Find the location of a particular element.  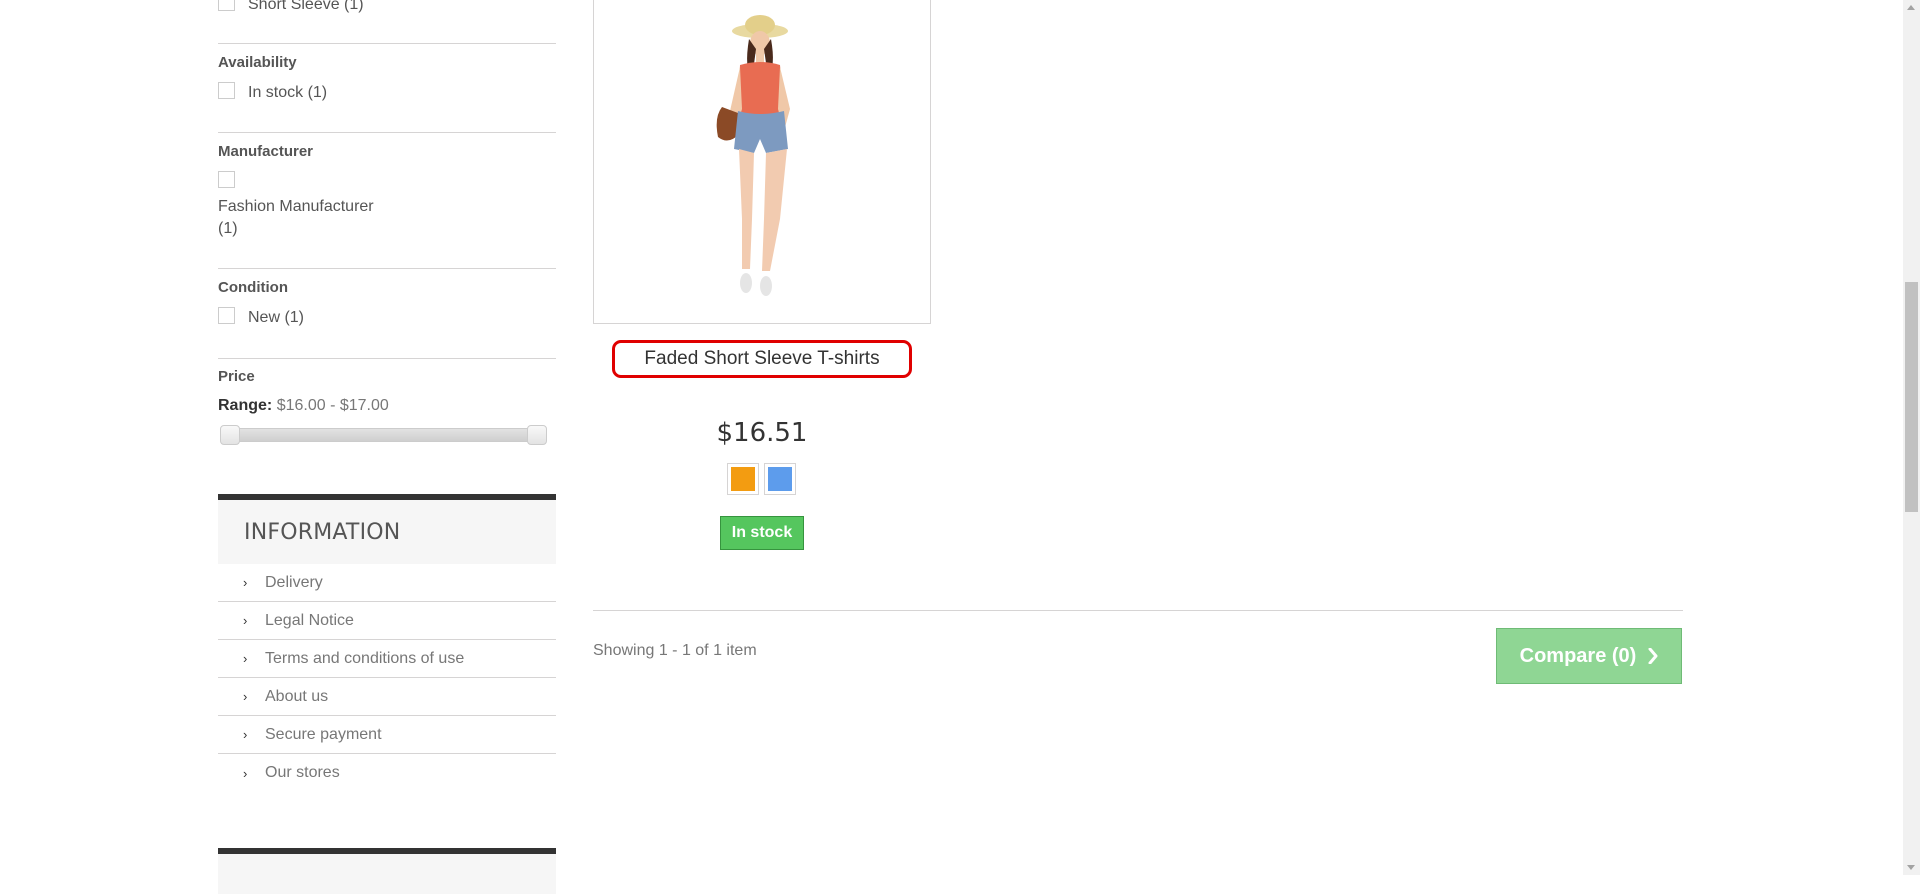

product-name-link: Faded Short Sleeve T-shirts is located at coordinates (761, 359).